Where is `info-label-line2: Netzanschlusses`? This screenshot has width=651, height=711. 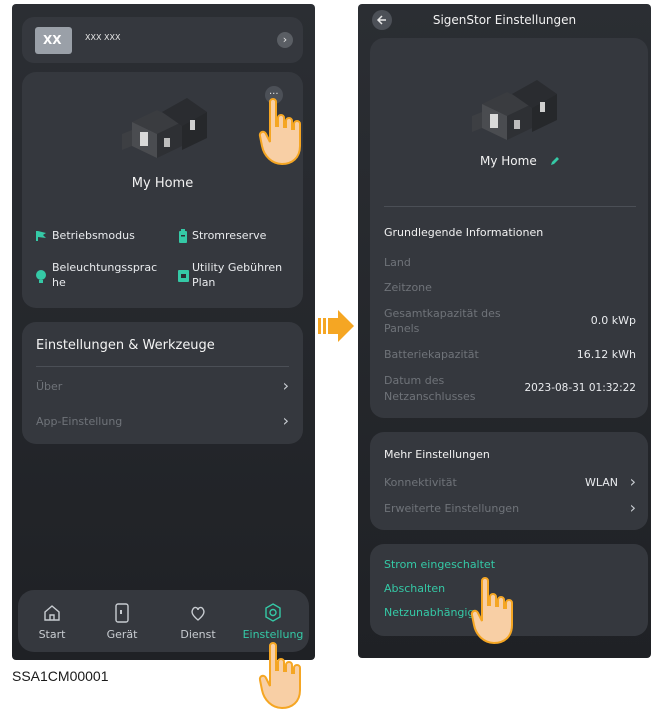
info-label-line2: Netzanschlusses is located at coordinates (430, 396).